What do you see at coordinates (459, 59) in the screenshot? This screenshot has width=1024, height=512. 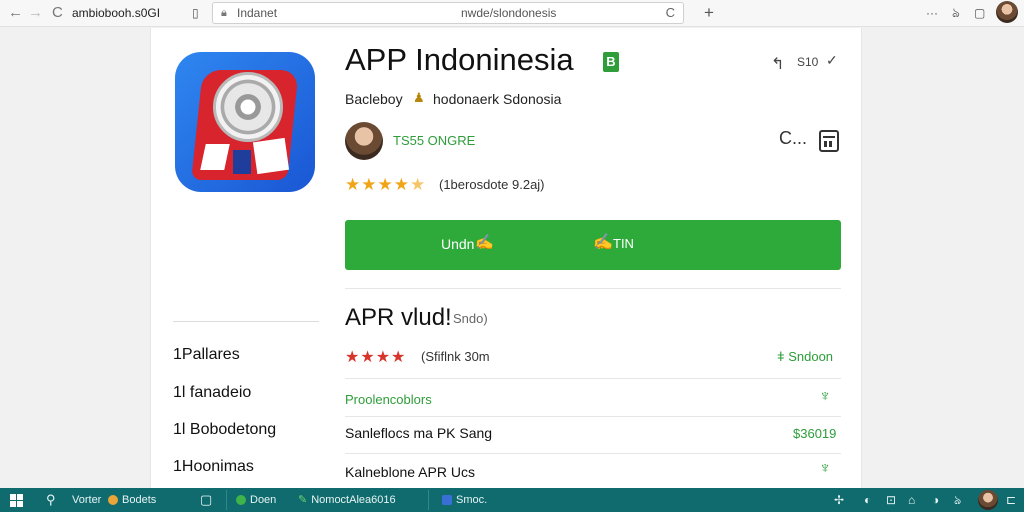 I see `app-title: APP Indoninesia` at bounding box center [459, 59].